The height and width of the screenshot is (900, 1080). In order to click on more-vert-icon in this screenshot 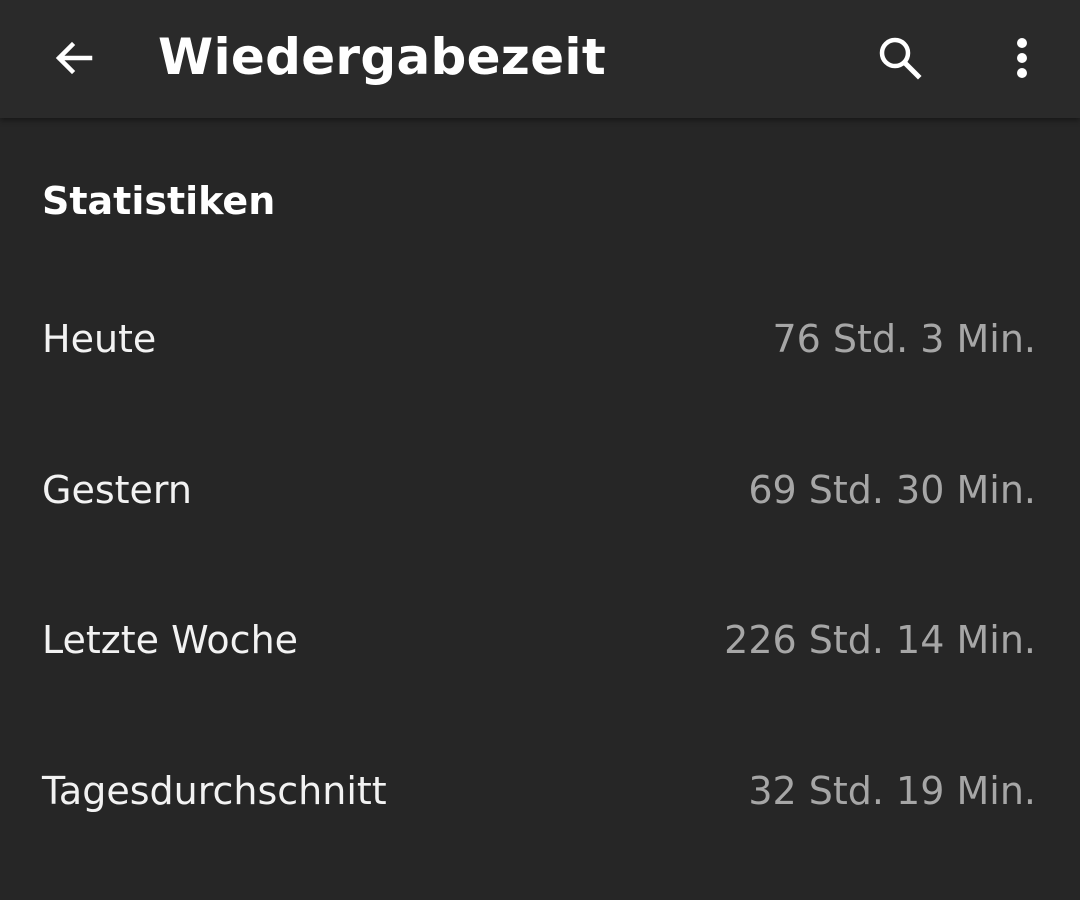, I will do `click(1022, 58)`.